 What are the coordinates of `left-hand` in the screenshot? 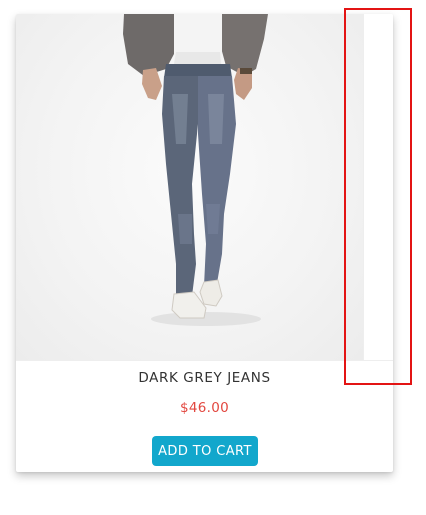 It's located at (152, 84).